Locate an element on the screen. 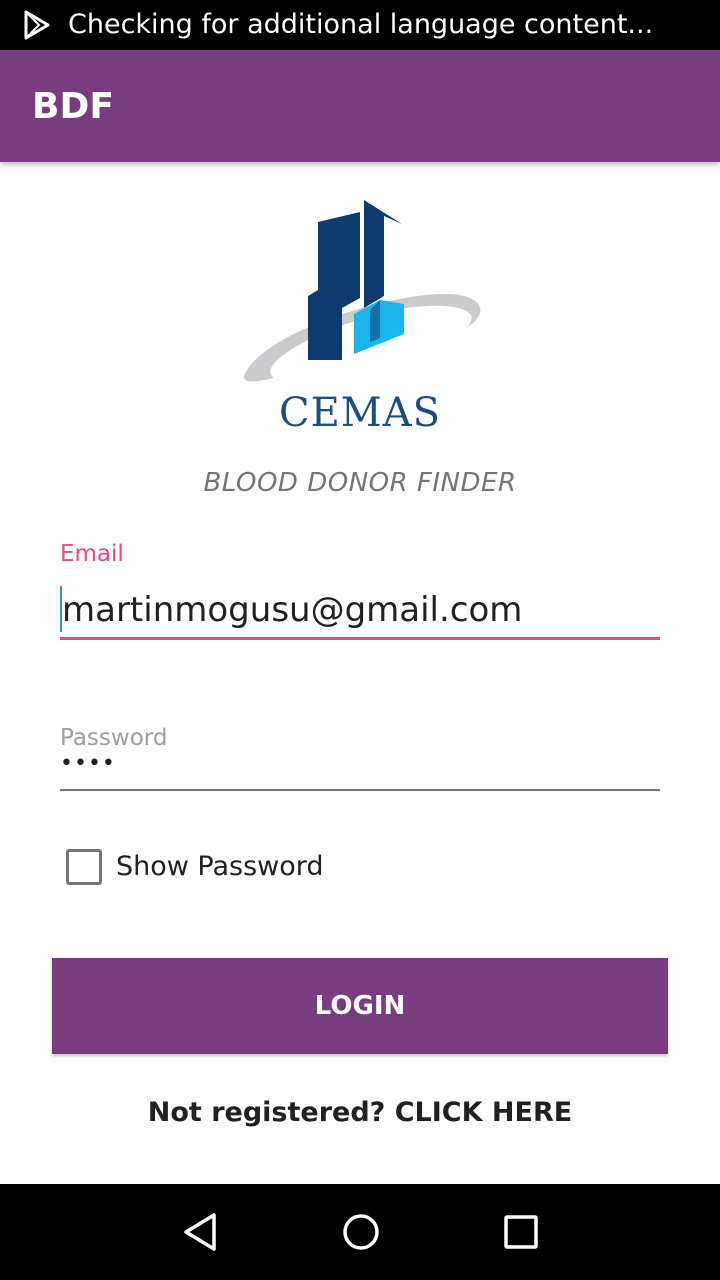 This screenshot has height=1280, width=720. email-value: martinmogusu@gmail.com is located at coordinates (292, 610).